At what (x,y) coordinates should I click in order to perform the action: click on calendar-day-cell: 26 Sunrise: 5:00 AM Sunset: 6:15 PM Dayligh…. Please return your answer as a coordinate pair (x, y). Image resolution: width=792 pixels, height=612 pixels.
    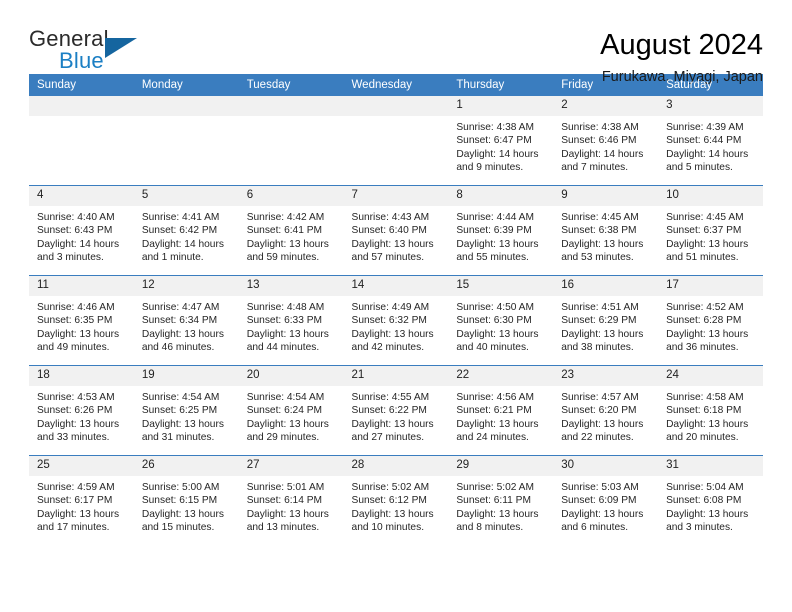
    Looking at the image, I should click on (186, 500).